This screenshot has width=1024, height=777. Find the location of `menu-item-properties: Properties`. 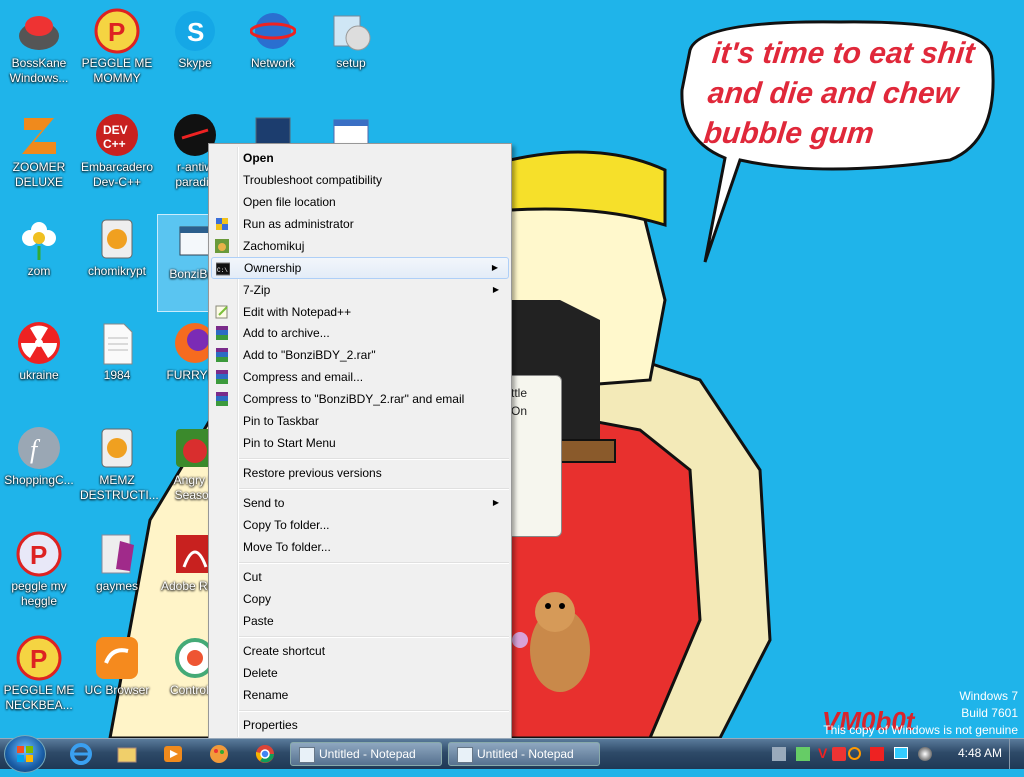

menu-item-properties: Properties is located at coordinates (360, 725).